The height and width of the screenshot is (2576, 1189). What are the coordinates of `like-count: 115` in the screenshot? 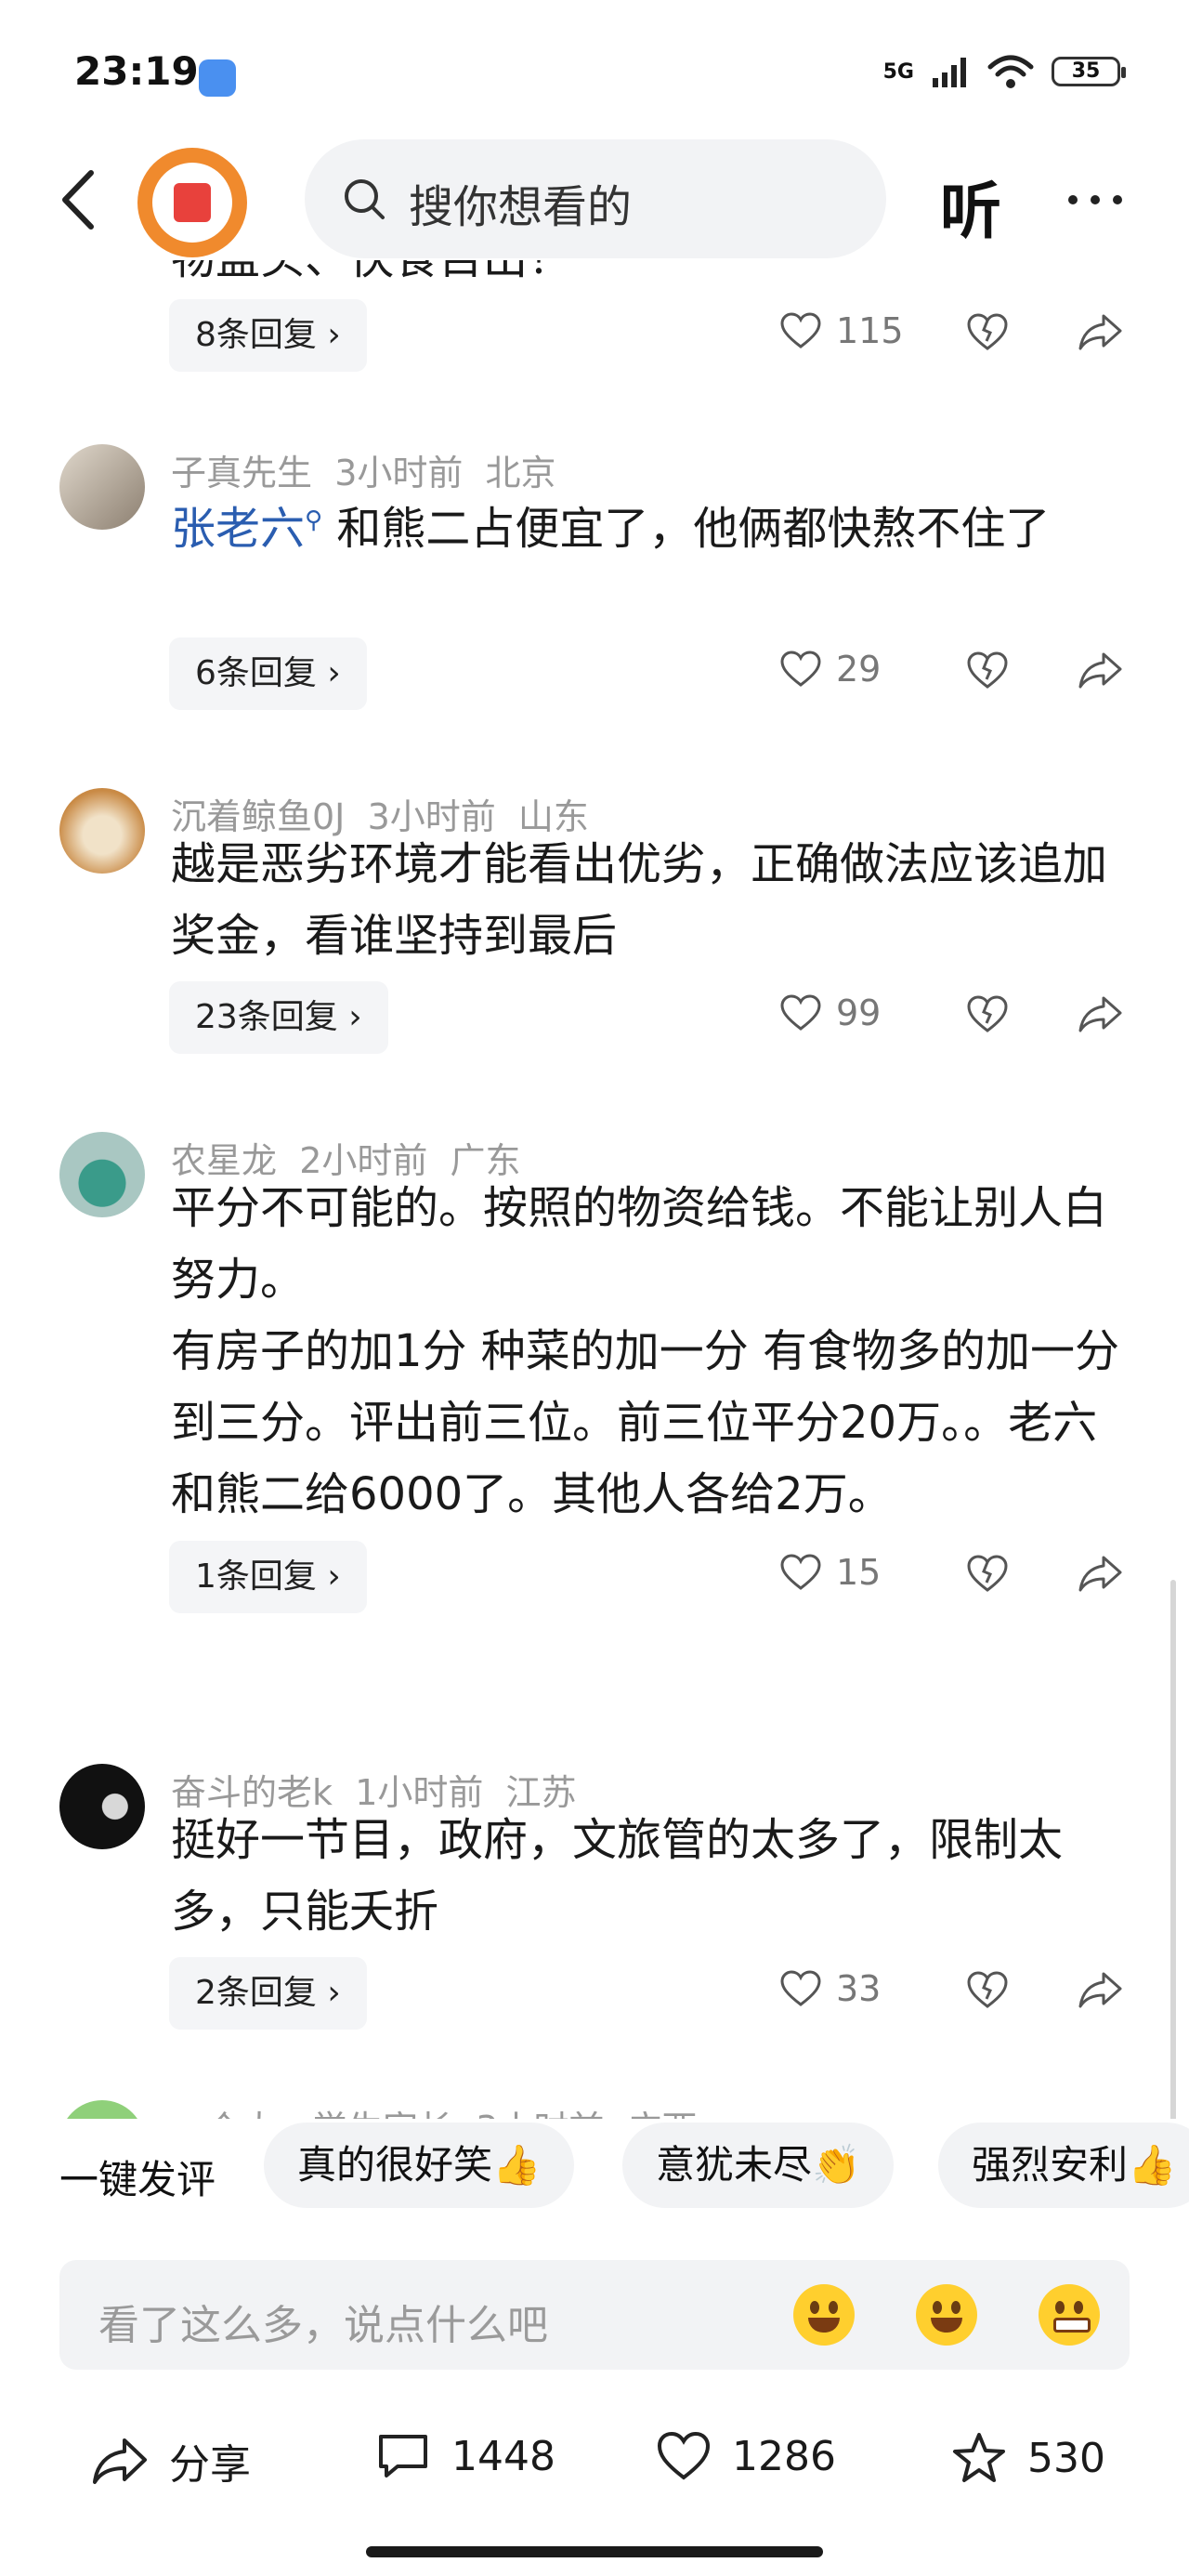 It's located at (870, 330).